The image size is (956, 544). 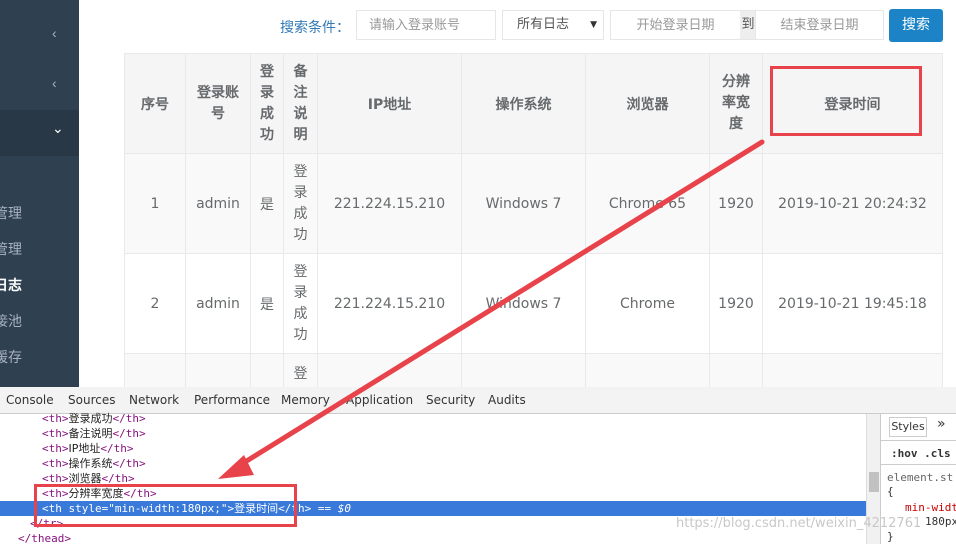 I want to click on cell-ip, so click(x=389, y=370).